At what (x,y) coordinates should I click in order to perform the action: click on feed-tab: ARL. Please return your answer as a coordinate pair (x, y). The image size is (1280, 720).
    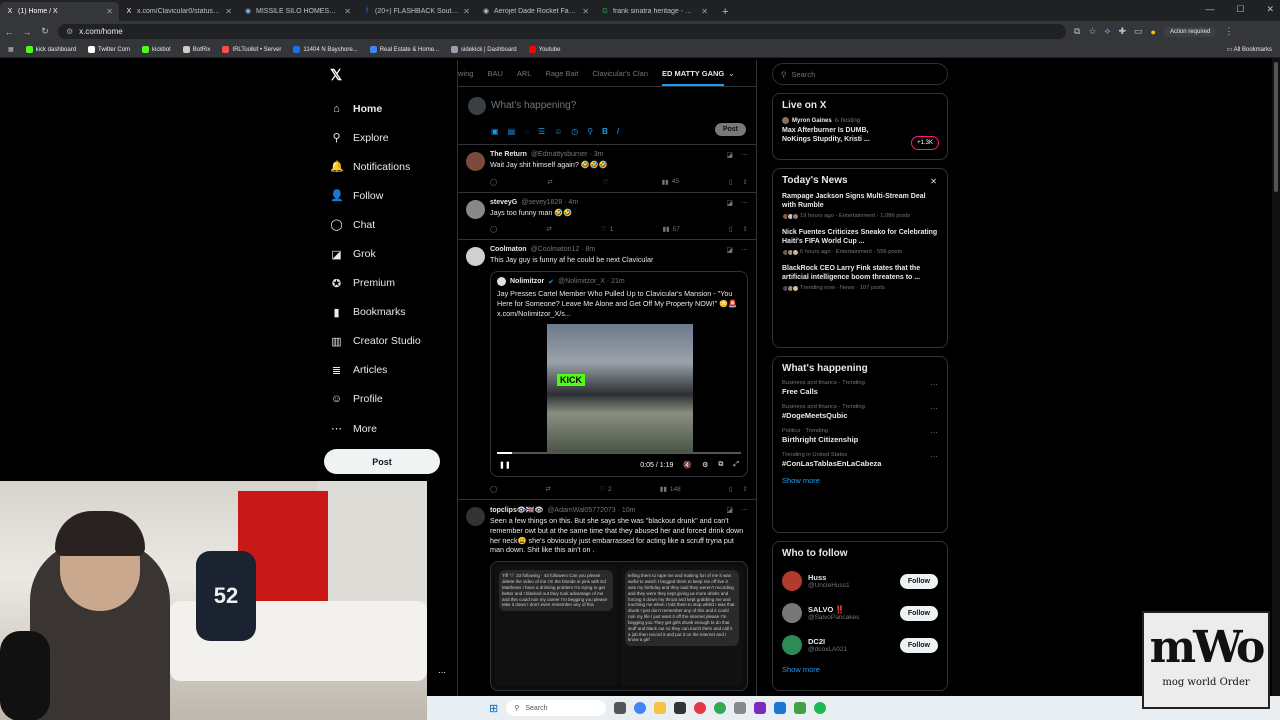
    Looking at the image, I should click on (524, 73).